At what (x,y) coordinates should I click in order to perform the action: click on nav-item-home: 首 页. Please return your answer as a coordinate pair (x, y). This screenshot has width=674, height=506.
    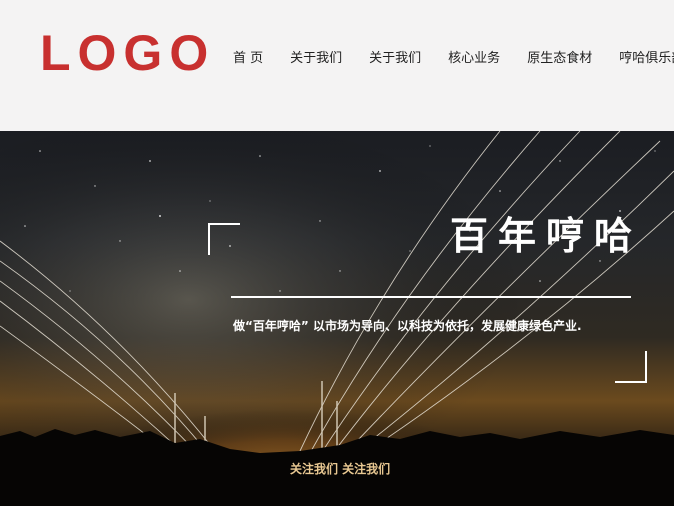
    Looking at the image, I should click on (248, 56).